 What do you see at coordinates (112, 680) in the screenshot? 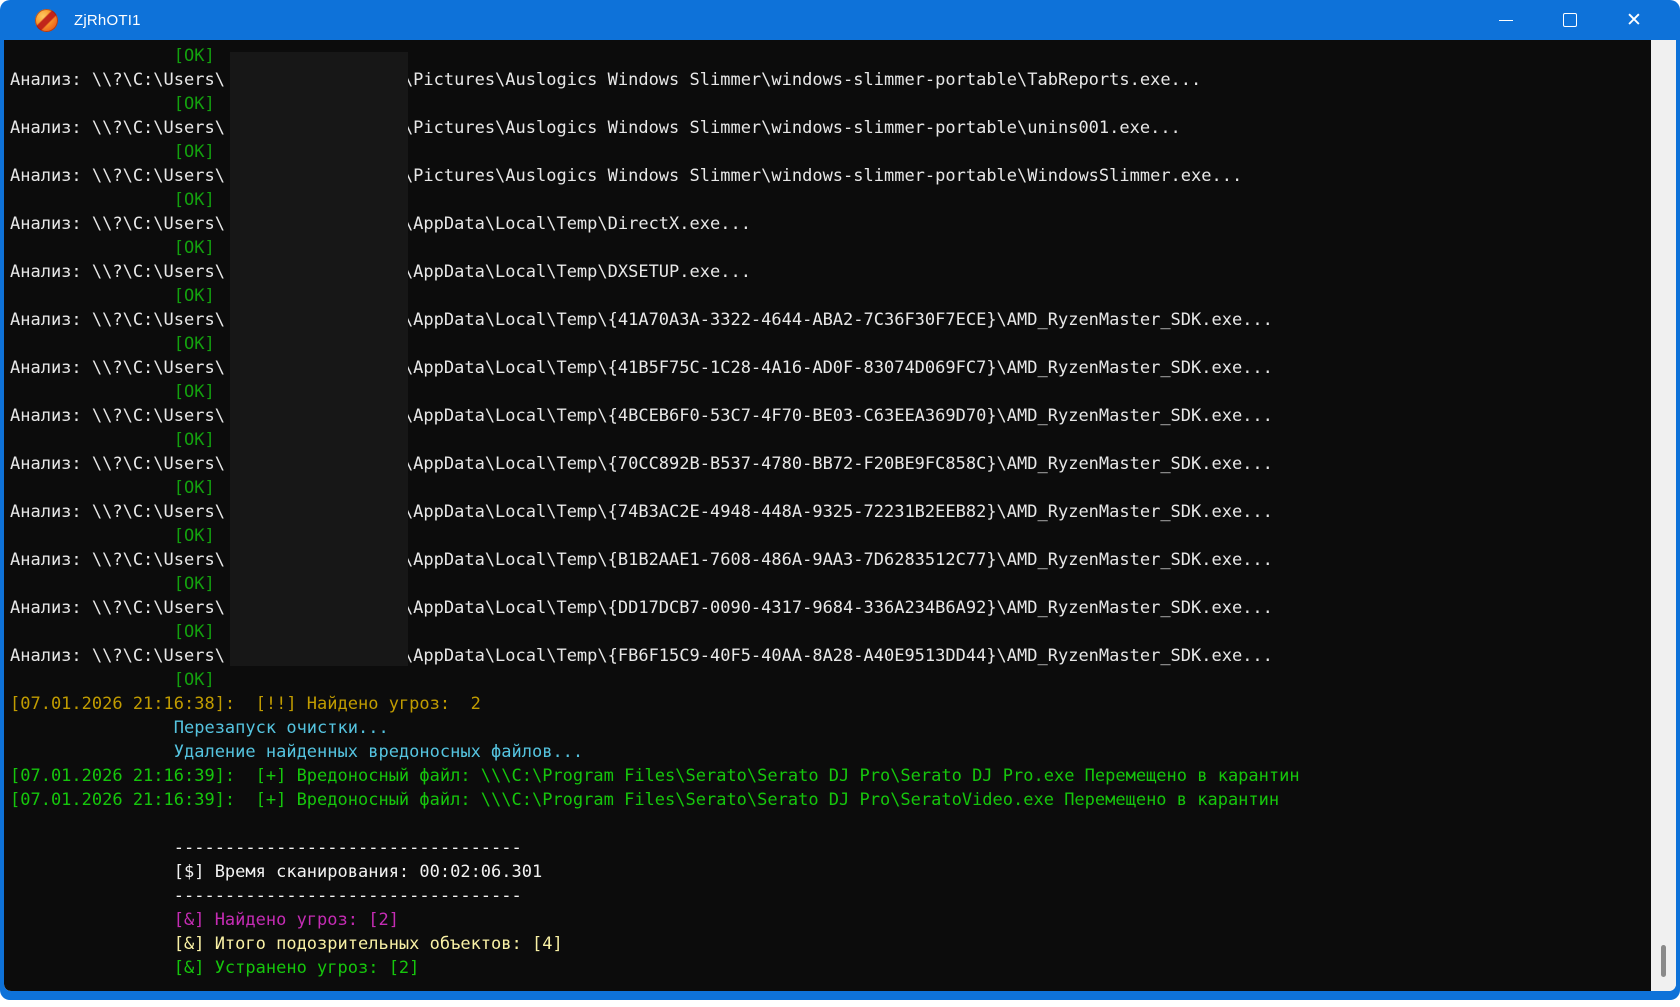
I see `console-line: [OK]` at bounding box center [112, 680].